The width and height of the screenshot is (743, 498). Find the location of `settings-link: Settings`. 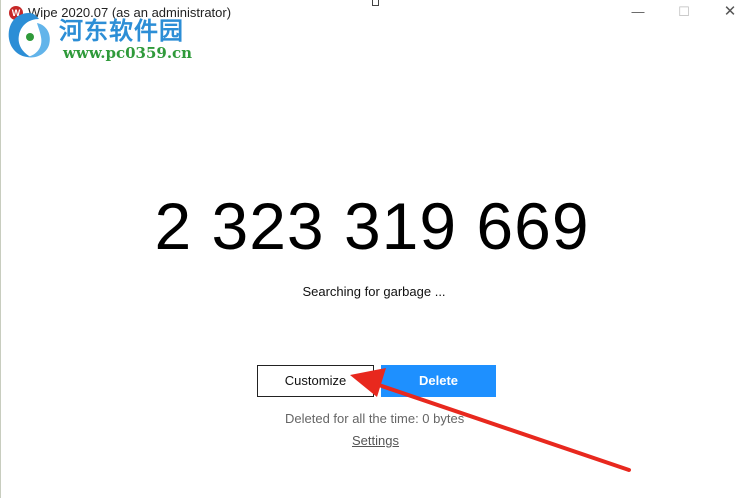

settings-link: Settings is located at coordinates (375, 440).